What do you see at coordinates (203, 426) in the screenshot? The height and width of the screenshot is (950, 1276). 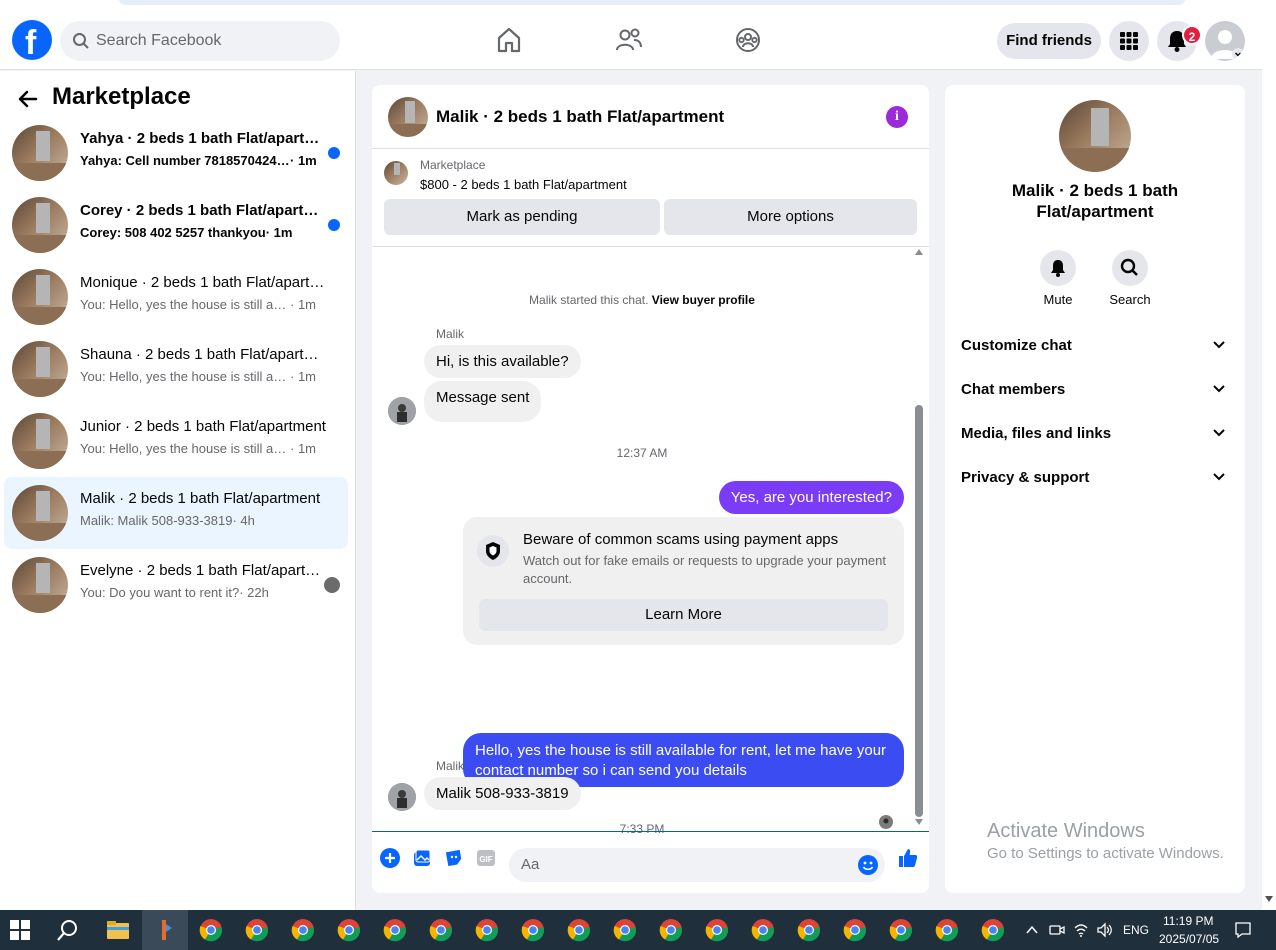 I see `conversation-name: Junior · 2 beds 1 bath Flat/apartment` at bounding box center [203, 426].